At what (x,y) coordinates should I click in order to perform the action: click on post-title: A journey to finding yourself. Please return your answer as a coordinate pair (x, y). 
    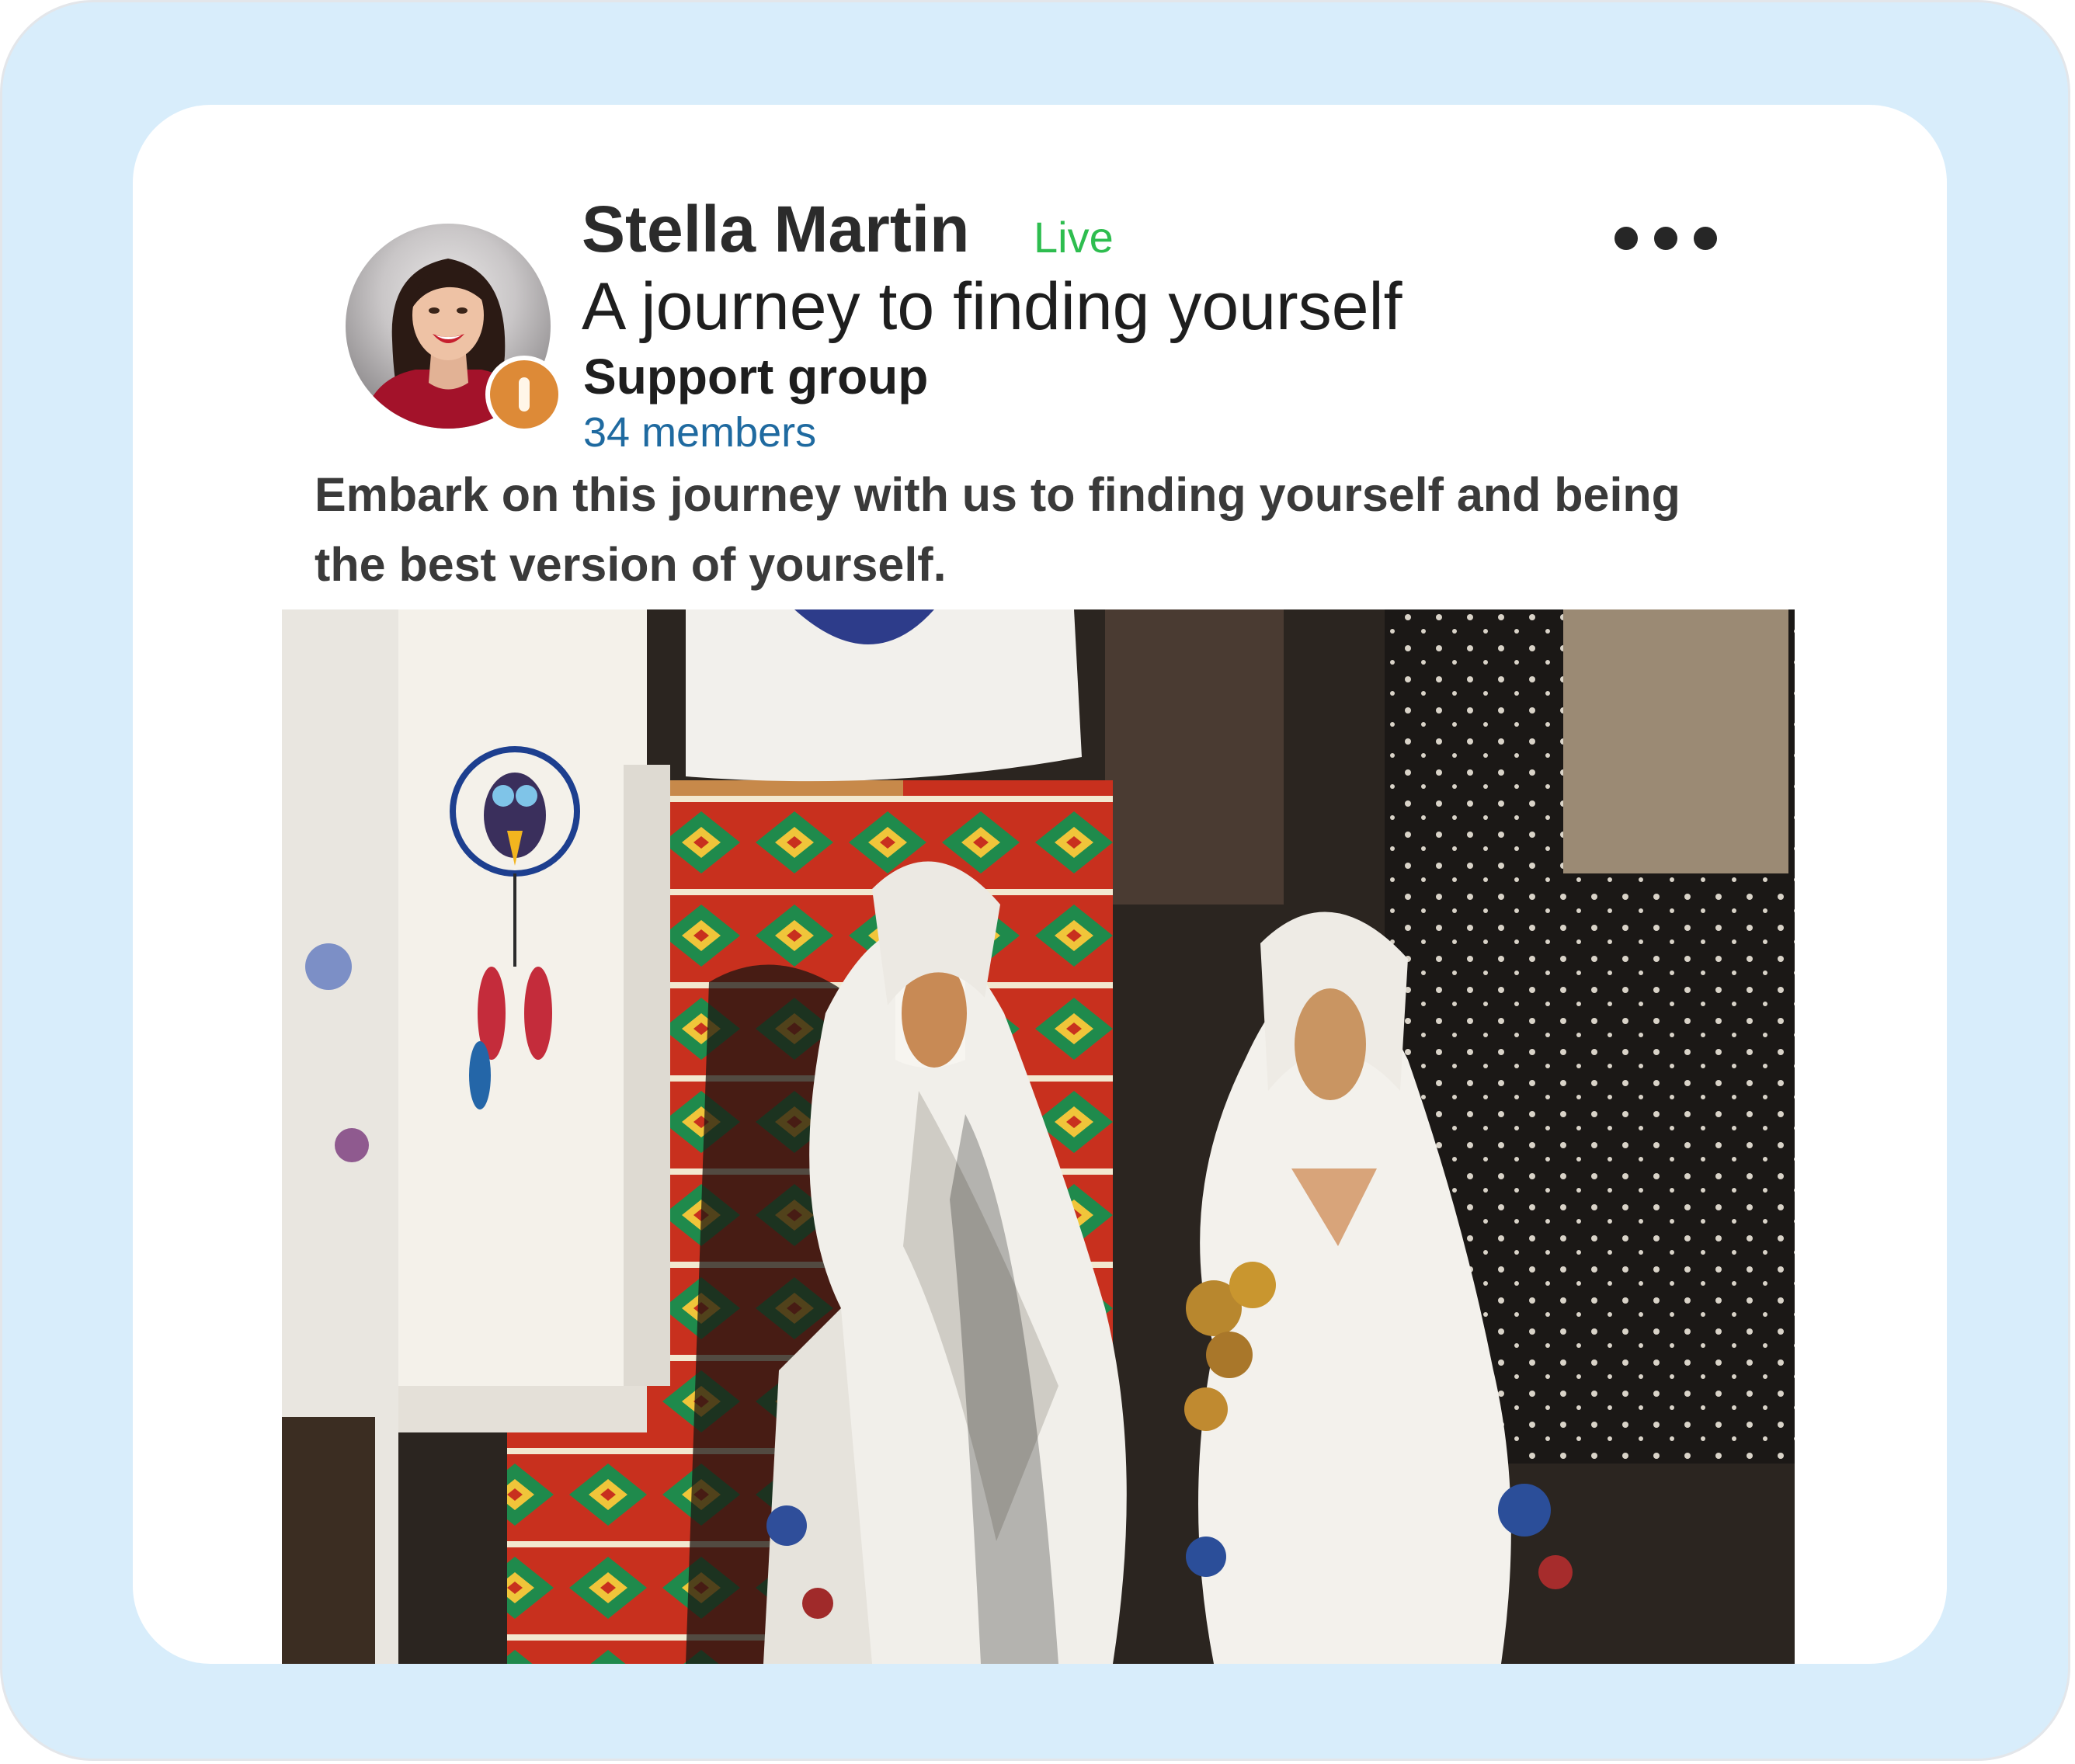
    Looking at the image, I should click on (992, 306).